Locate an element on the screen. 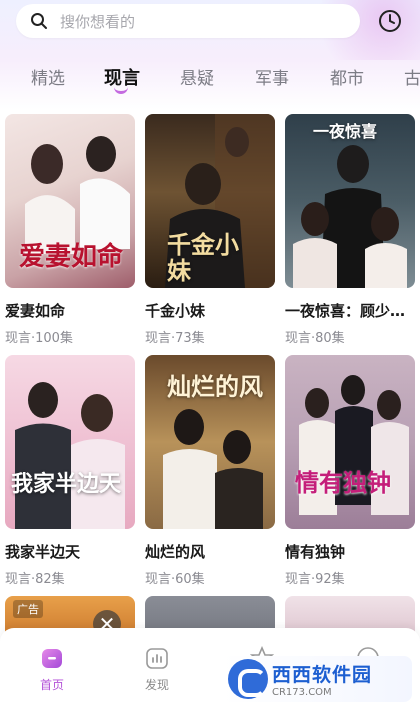  card-meta: 现言·92集 is located at coordinates (315, 579).